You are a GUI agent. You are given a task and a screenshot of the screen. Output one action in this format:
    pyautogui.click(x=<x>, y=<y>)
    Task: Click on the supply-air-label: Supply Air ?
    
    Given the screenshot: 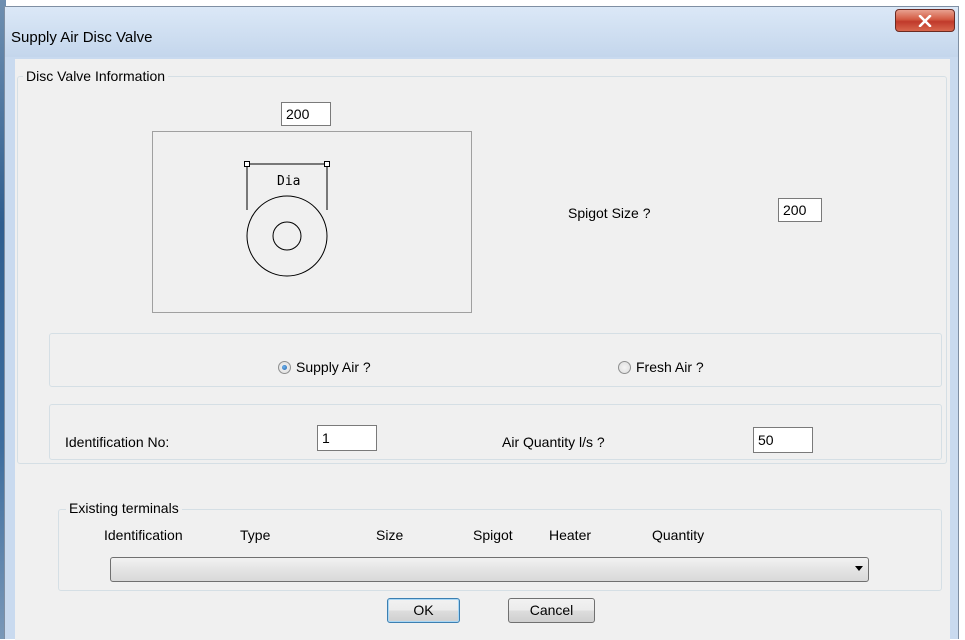 What is the action you would take?
    pyautogui.click(x=333, y=367)
    